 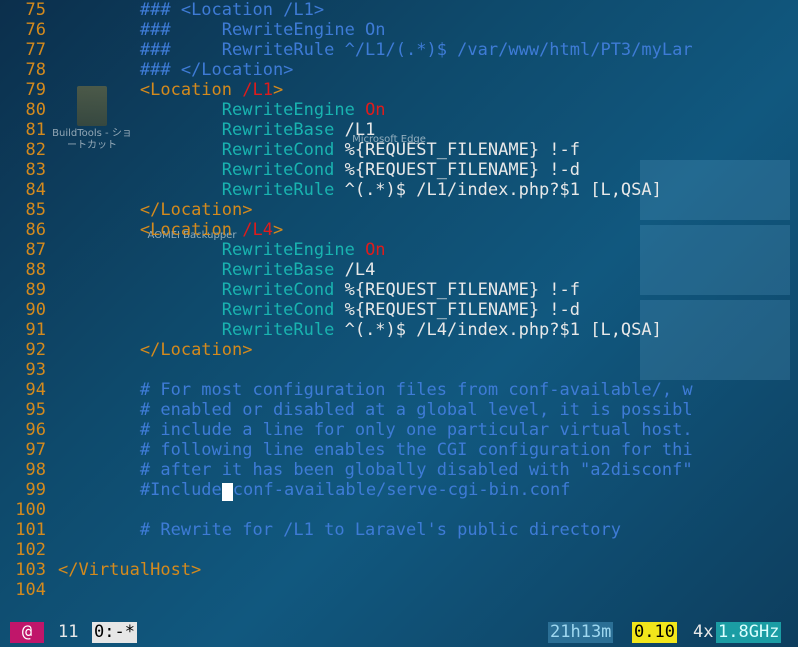 What do you see at coordinates (35, 430) in the screenshot?
I see `line-number: 96` at bounding box center [35, 430].